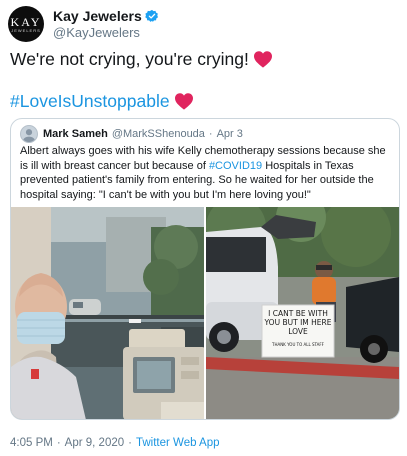  I want to click on tweet-text-line: We're not crying, you're crying!, so click(202, 59).